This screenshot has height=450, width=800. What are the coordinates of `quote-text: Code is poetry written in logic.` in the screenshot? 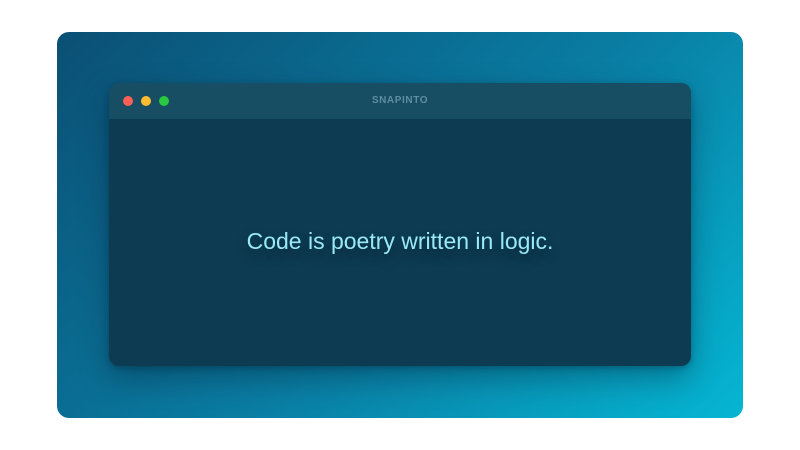 It's located at (400, 241).